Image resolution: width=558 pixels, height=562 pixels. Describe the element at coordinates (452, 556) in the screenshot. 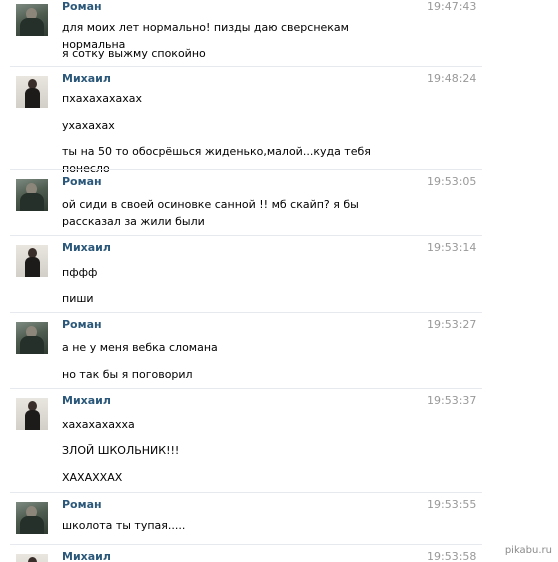

I see `message-time: 19:53:58` at that location.